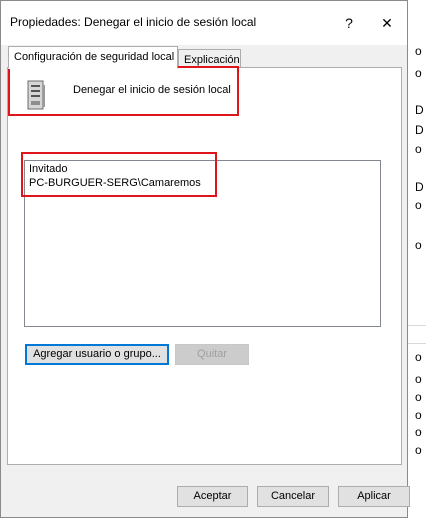 The image size is (426, 518). I want to click on close-button: ✕, so click(387, 23).